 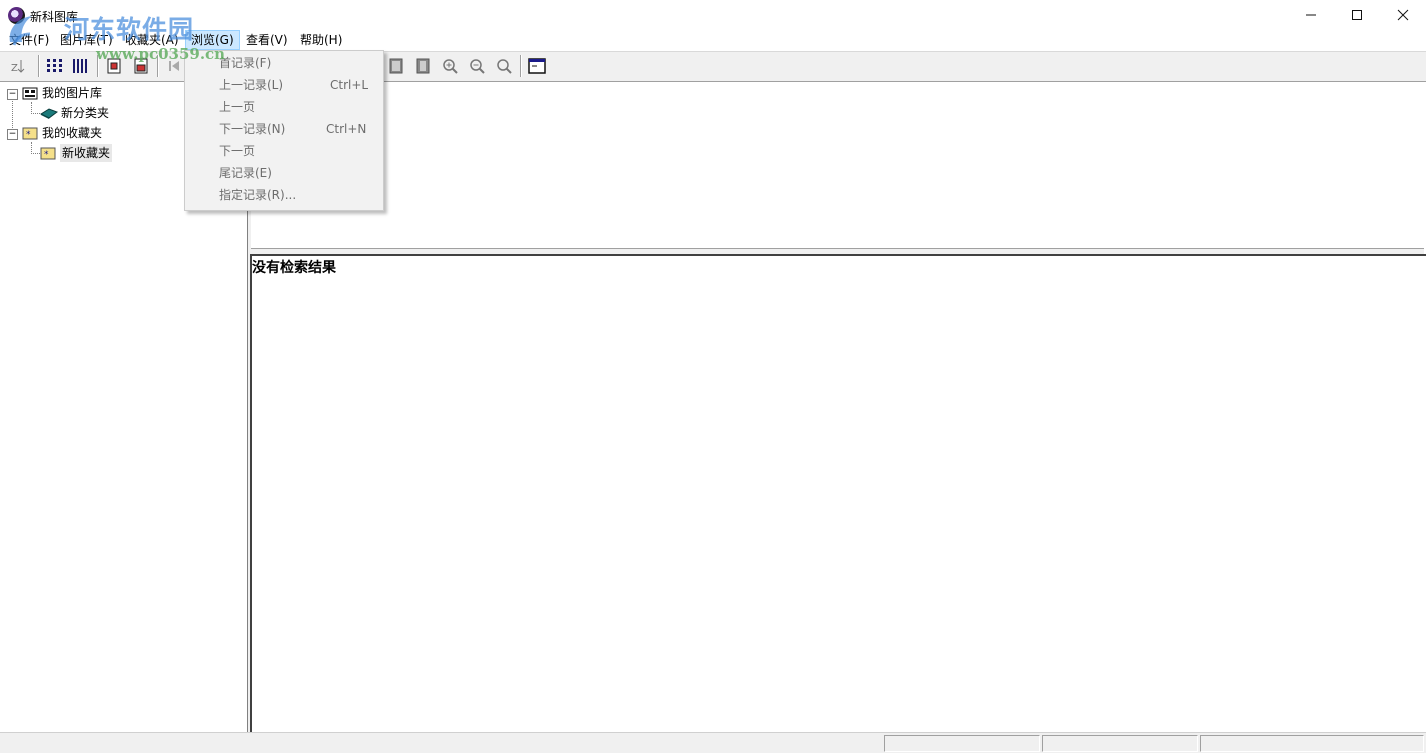 I want to click on fit-page-button, so click(x=423, y=66).